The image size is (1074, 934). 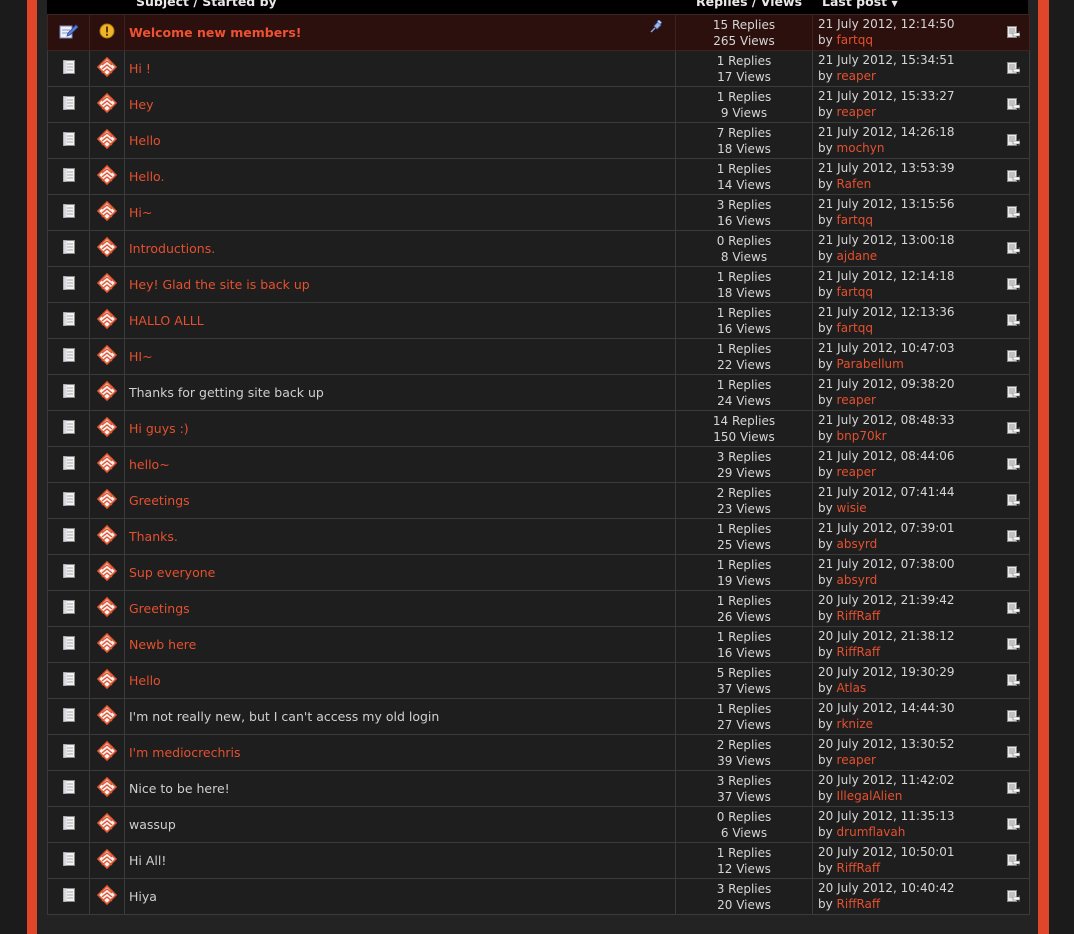 I want to click on last-post-user-link: rknize, so click(x=855, y=724).